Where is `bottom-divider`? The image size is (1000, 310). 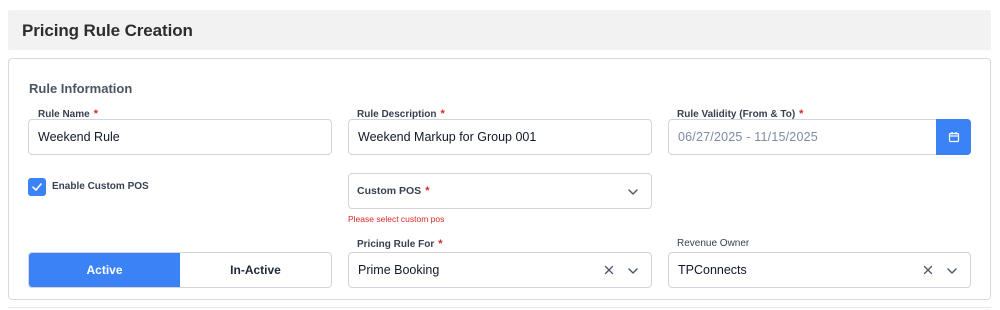 bottom-divider is located at coordinates (499, 307).